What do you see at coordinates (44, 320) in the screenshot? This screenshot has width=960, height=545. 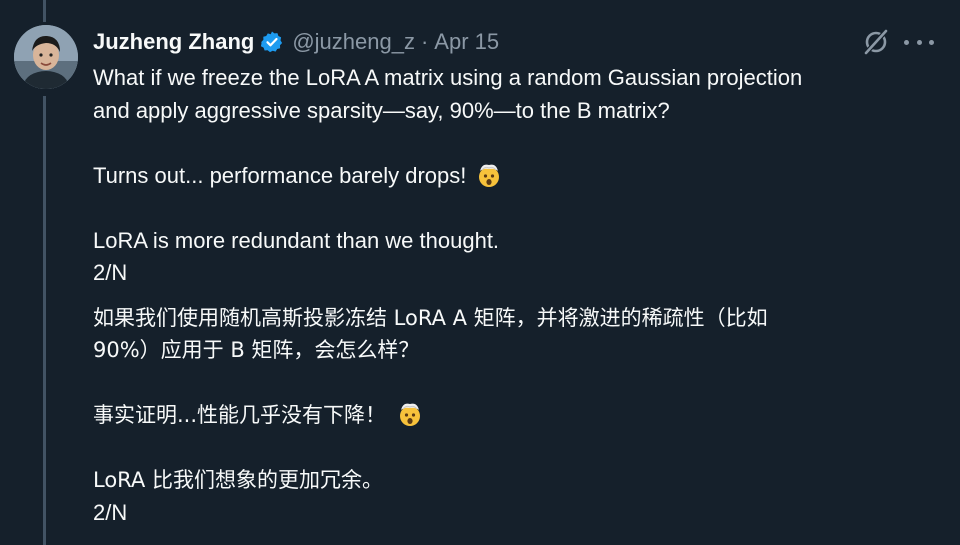 I see `thread-line-bottom` at bounding box center [44, 320].